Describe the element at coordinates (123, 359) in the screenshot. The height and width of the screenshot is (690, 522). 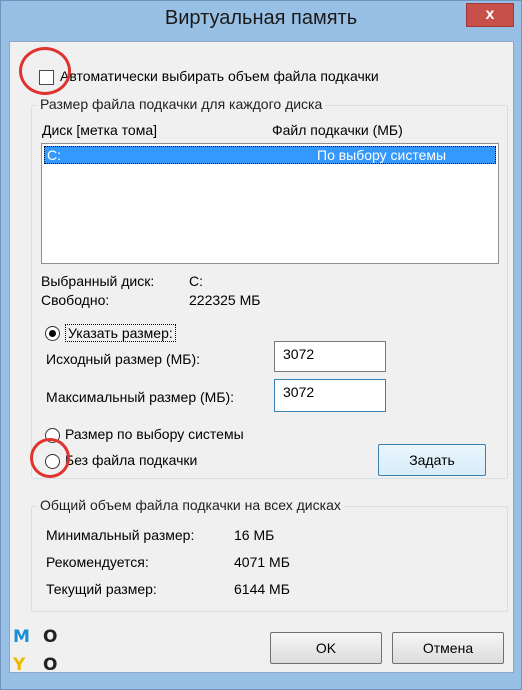
I see `initial-size-label: Исходный размер (МБ):` at that location.